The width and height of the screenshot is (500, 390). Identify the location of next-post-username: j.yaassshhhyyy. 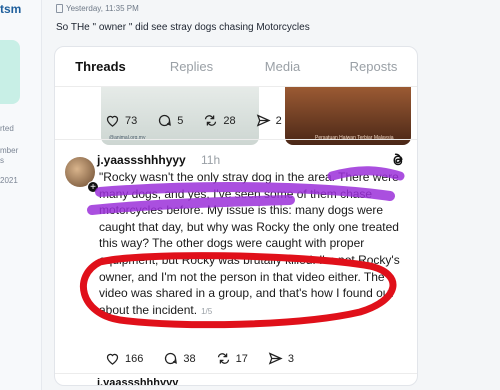
(137, 381).